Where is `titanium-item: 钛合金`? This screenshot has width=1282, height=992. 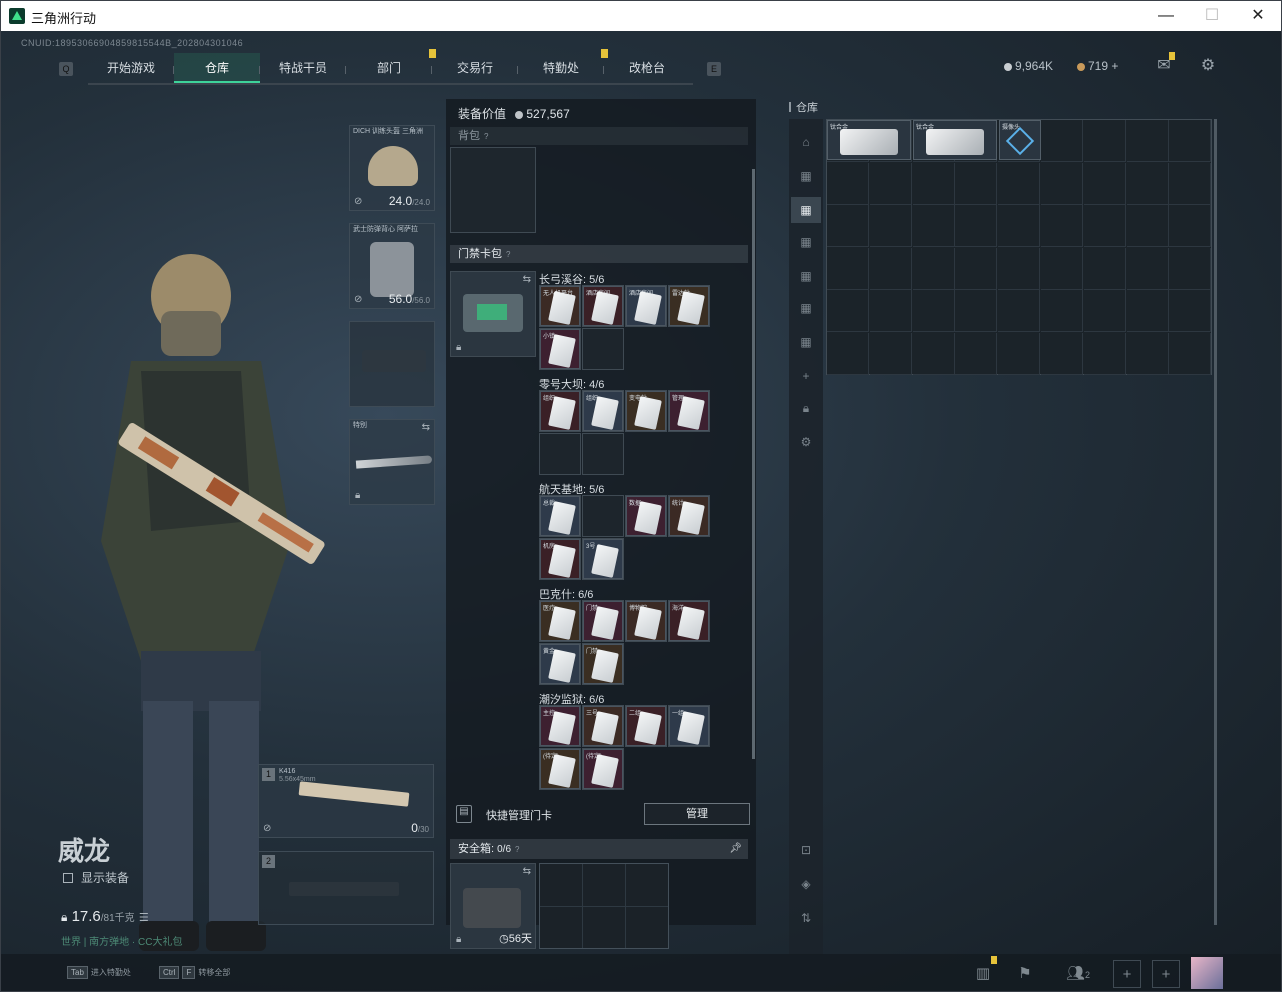
titanium-item: 钛合金 is located at coordinates (869, 140).